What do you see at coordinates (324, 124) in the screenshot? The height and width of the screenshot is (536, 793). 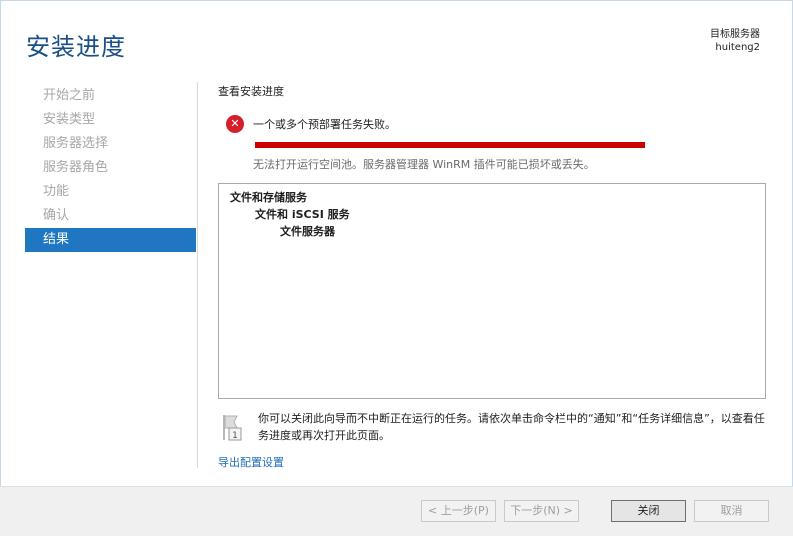 I see `error-title: 一个或多个预部署任务失败。` at bounding box center [324, 124].